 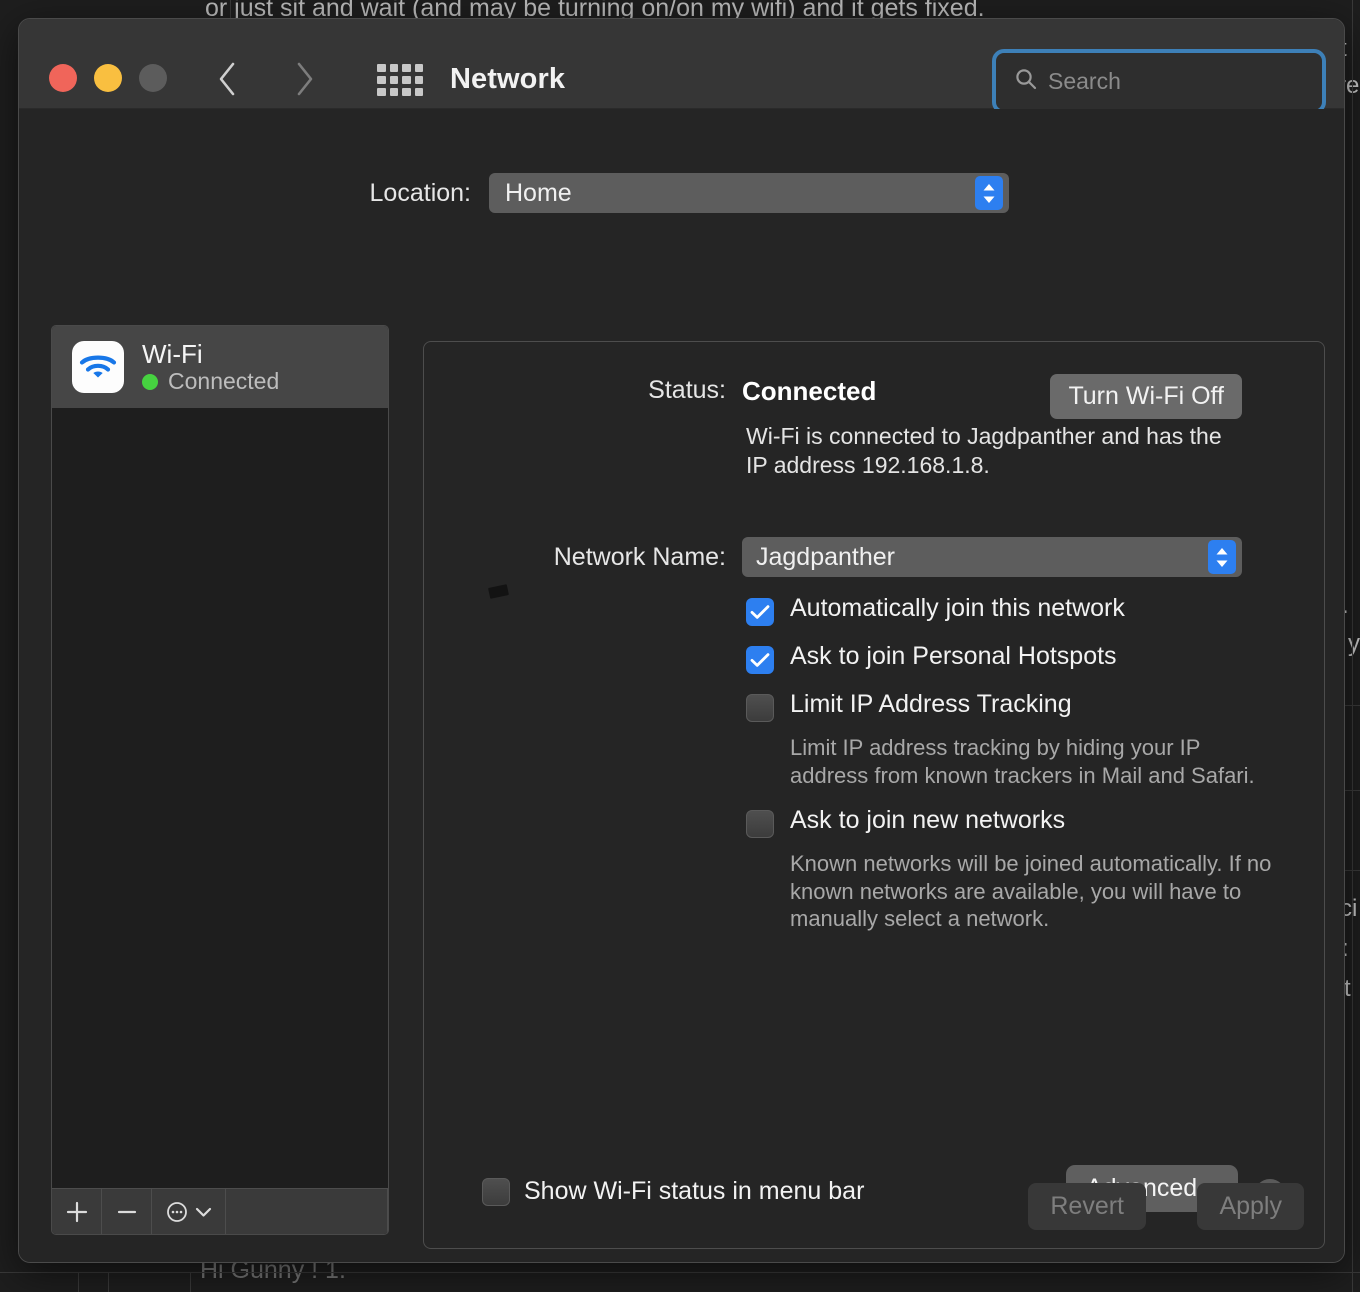 I want to click on chevron-down-icon, so click(x=203, y=1212).